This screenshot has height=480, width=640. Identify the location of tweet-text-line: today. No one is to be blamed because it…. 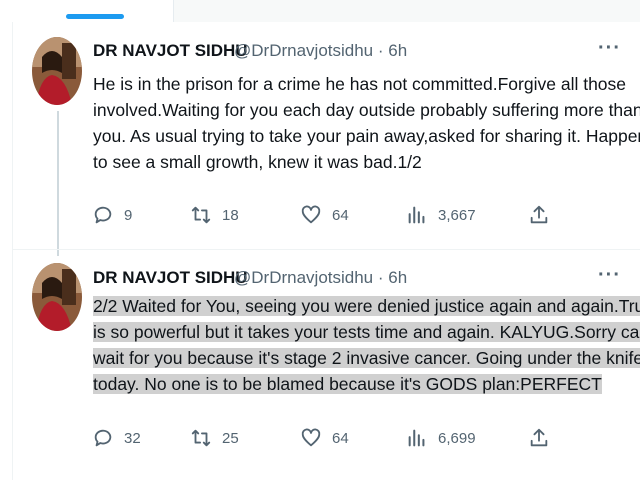
(363, 384).